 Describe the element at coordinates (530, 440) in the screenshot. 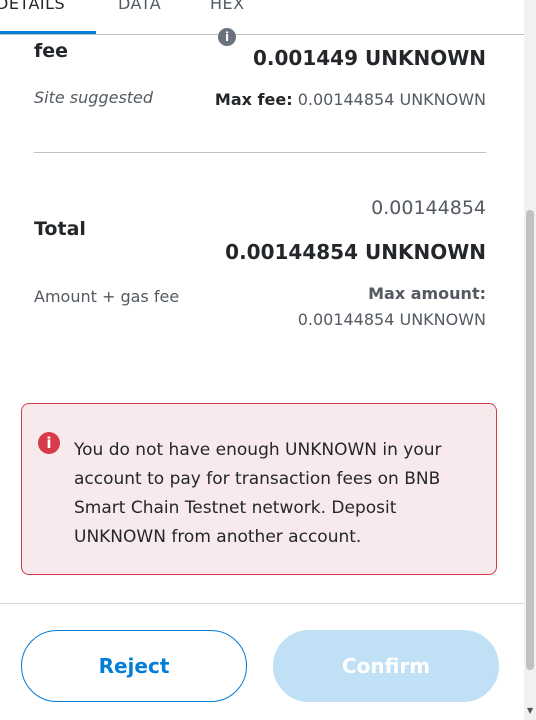

I see `scrollbar-thumb` at that location.